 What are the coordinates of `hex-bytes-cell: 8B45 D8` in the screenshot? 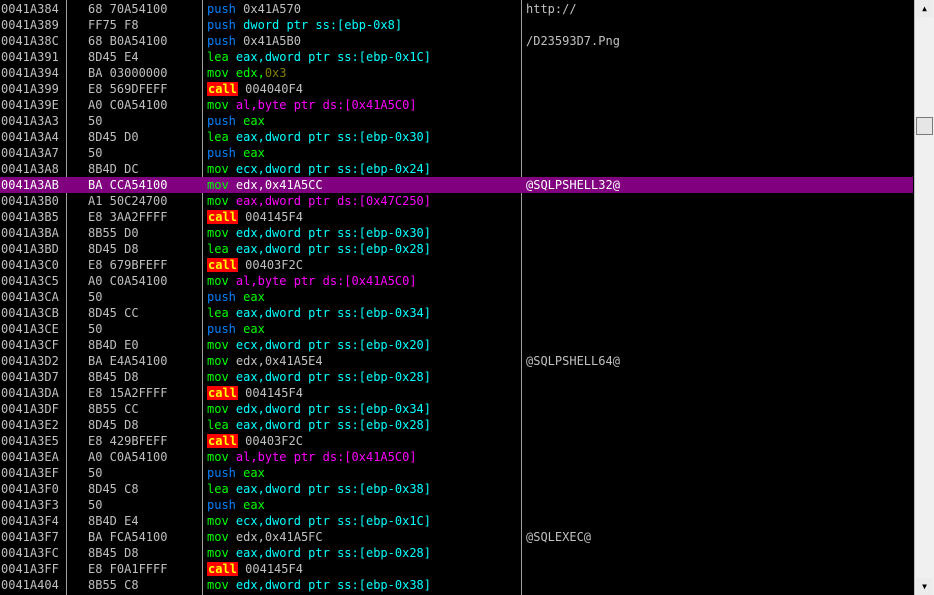 It's located at (113, 553).